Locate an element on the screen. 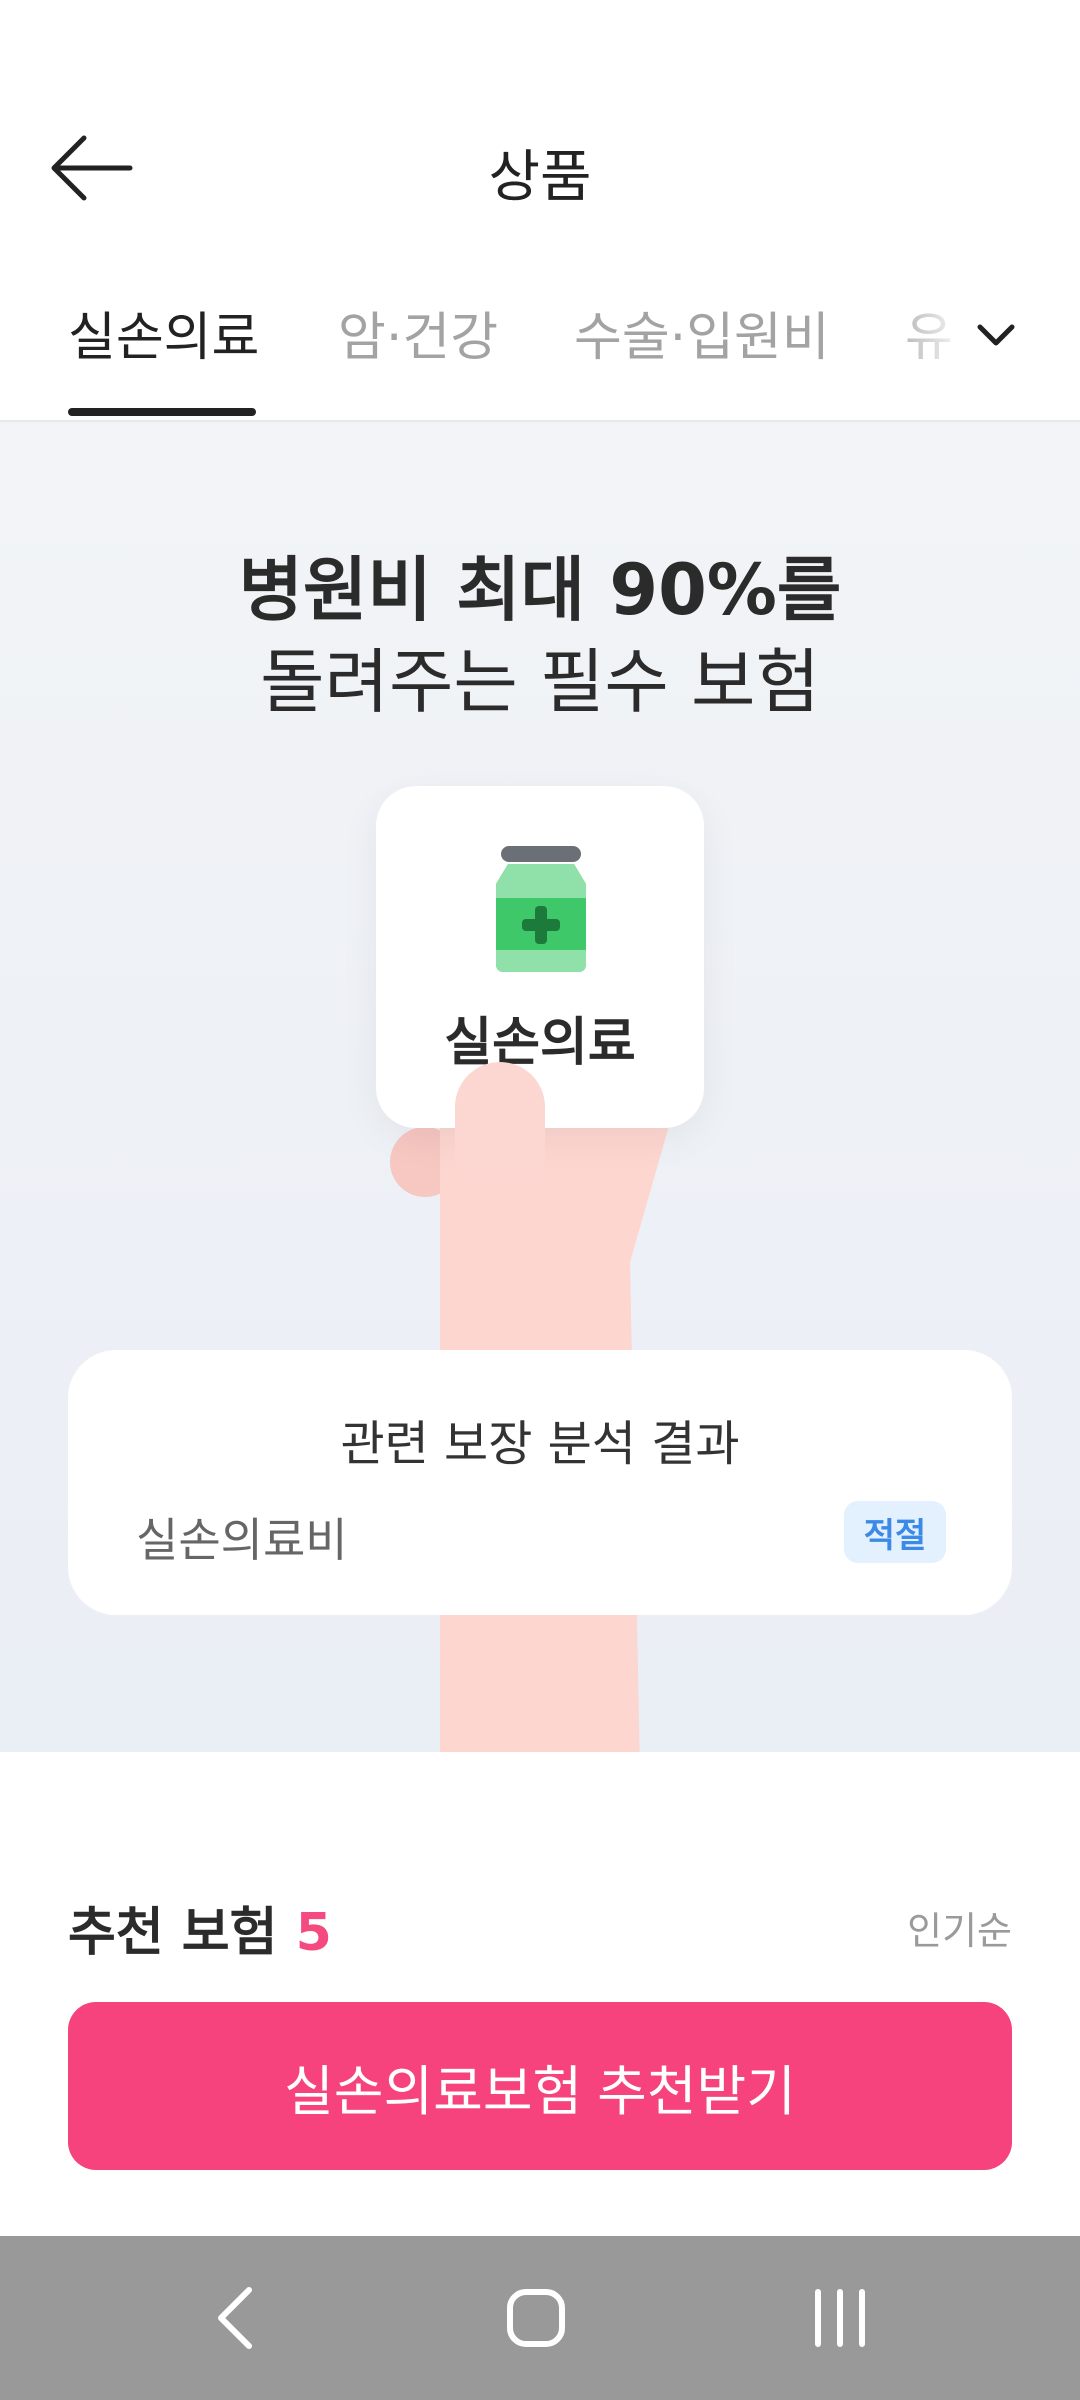 The width and height of the screenshot is (1080, 2400). recents-icon is located at coordinates (840, 2318).